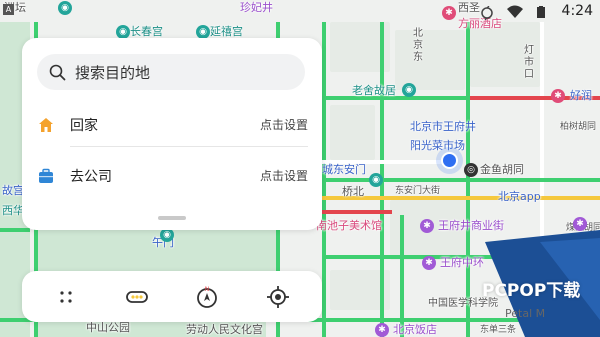  I want to click on sync-icon, so click(487, 14).